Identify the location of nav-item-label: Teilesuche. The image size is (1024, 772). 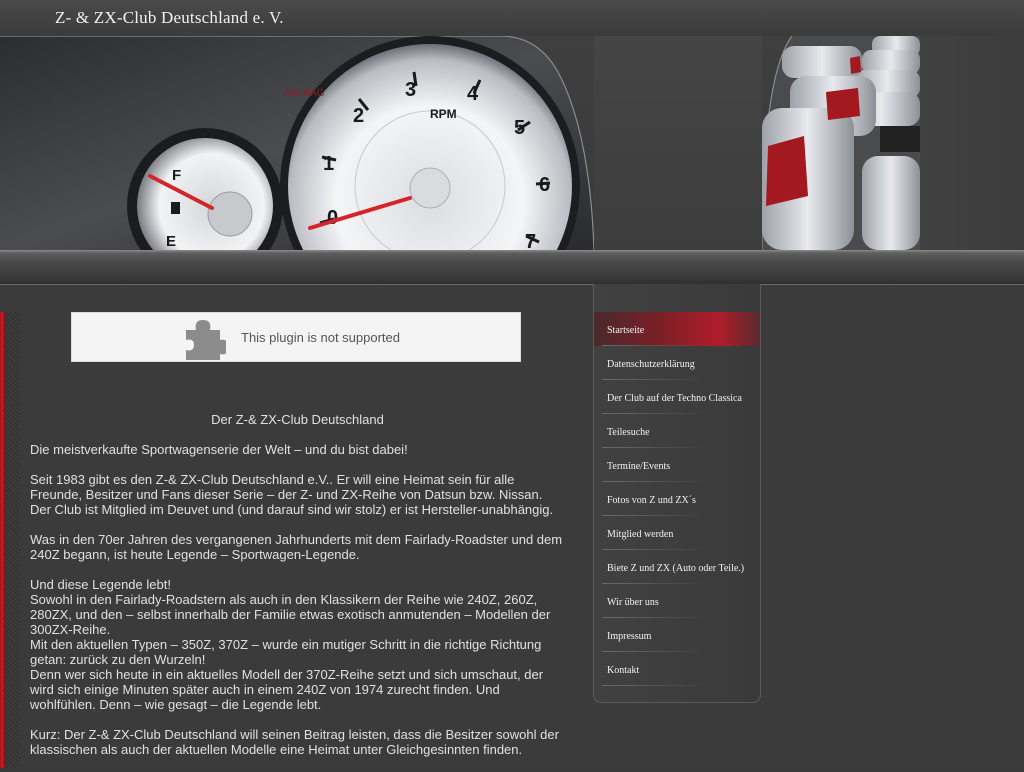
(628, 432).